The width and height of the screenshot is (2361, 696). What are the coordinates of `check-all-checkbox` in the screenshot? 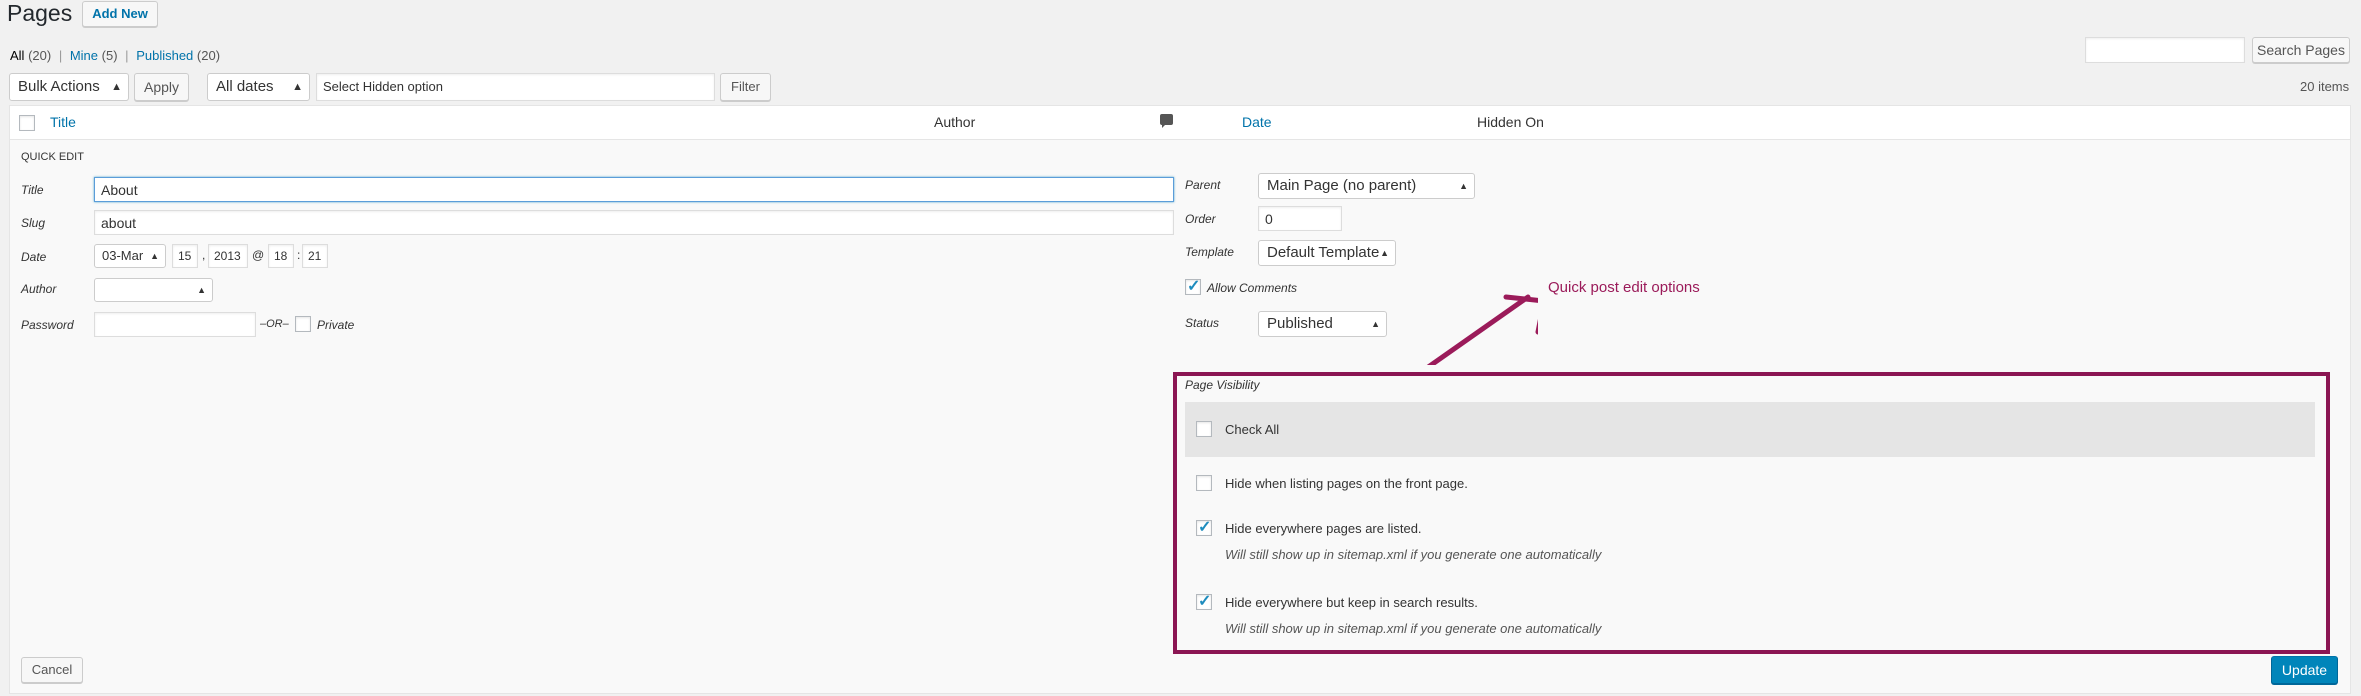 It's located at (1204, 429).